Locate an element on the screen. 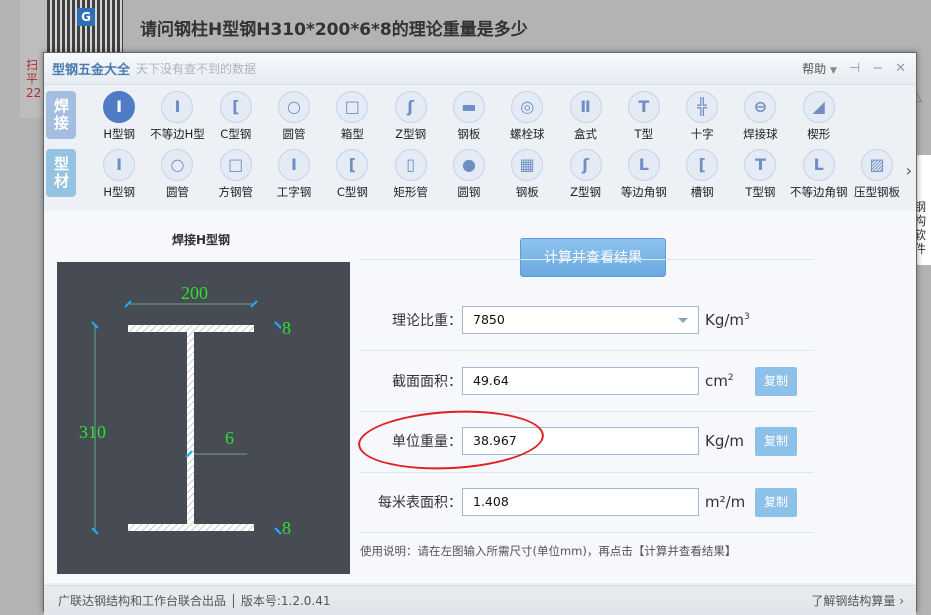  width-dimension: 200 is located at coordinates (194, 293).